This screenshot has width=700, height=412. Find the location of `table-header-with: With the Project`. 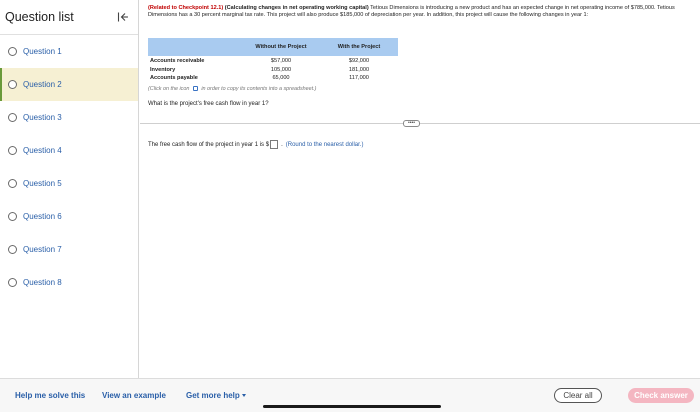

table-header-with: With the Project is located at coordinates (359, 47).